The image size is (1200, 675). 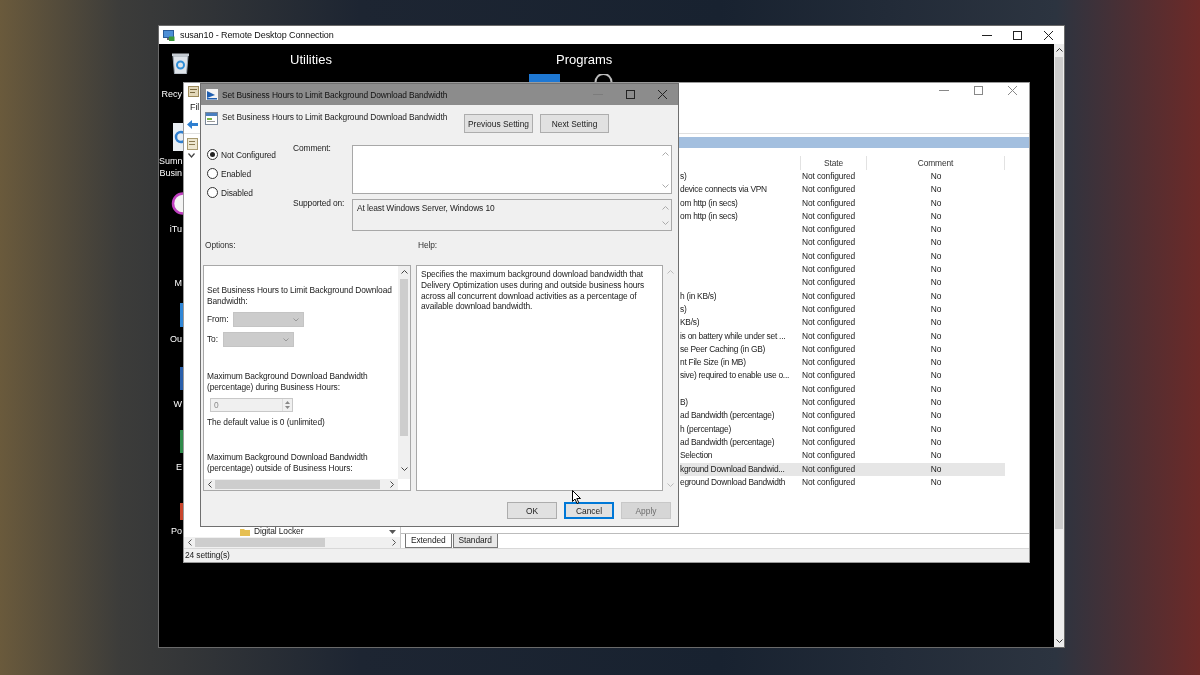 I want to click on column-header: Comment, so click(x=936, y=163).